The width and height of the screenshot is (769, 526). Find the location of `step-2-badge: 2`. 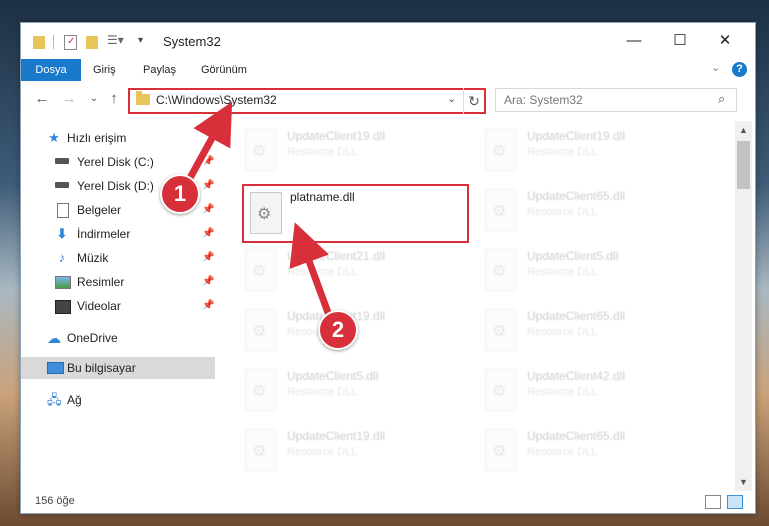

step-2-badge: 2 is located at coordinates (338, 330).